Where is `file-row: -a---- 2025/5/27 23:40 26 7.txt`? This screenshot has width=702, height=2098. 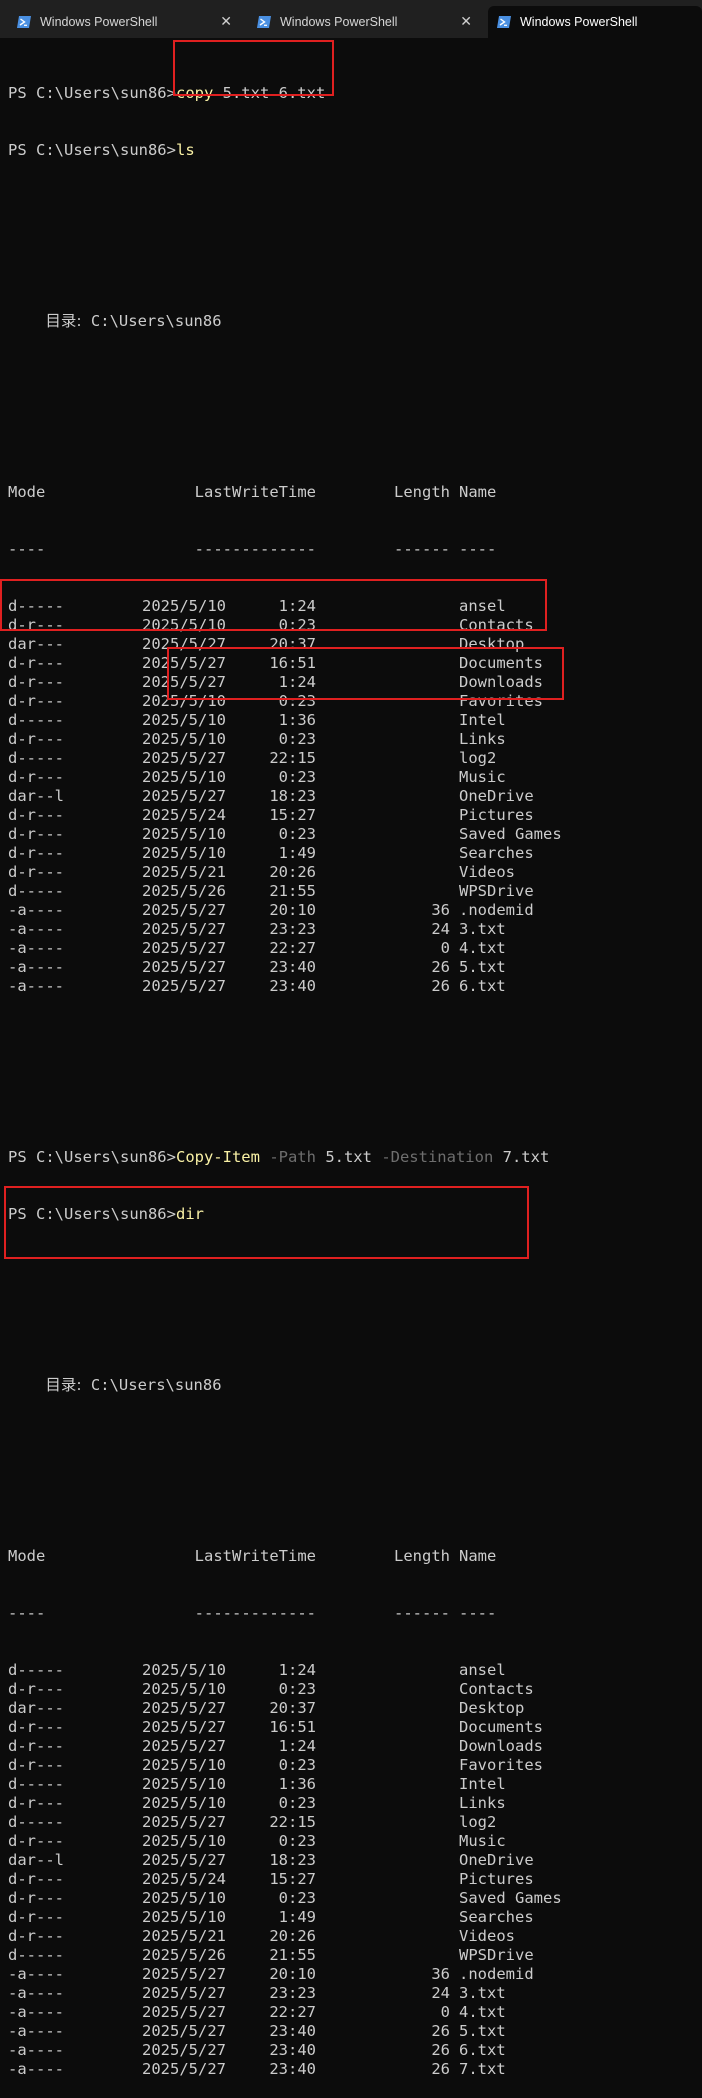
file-row: -a---- 2025/5/27 23:40 26 7.txt is located at coordinates (355, 2069).